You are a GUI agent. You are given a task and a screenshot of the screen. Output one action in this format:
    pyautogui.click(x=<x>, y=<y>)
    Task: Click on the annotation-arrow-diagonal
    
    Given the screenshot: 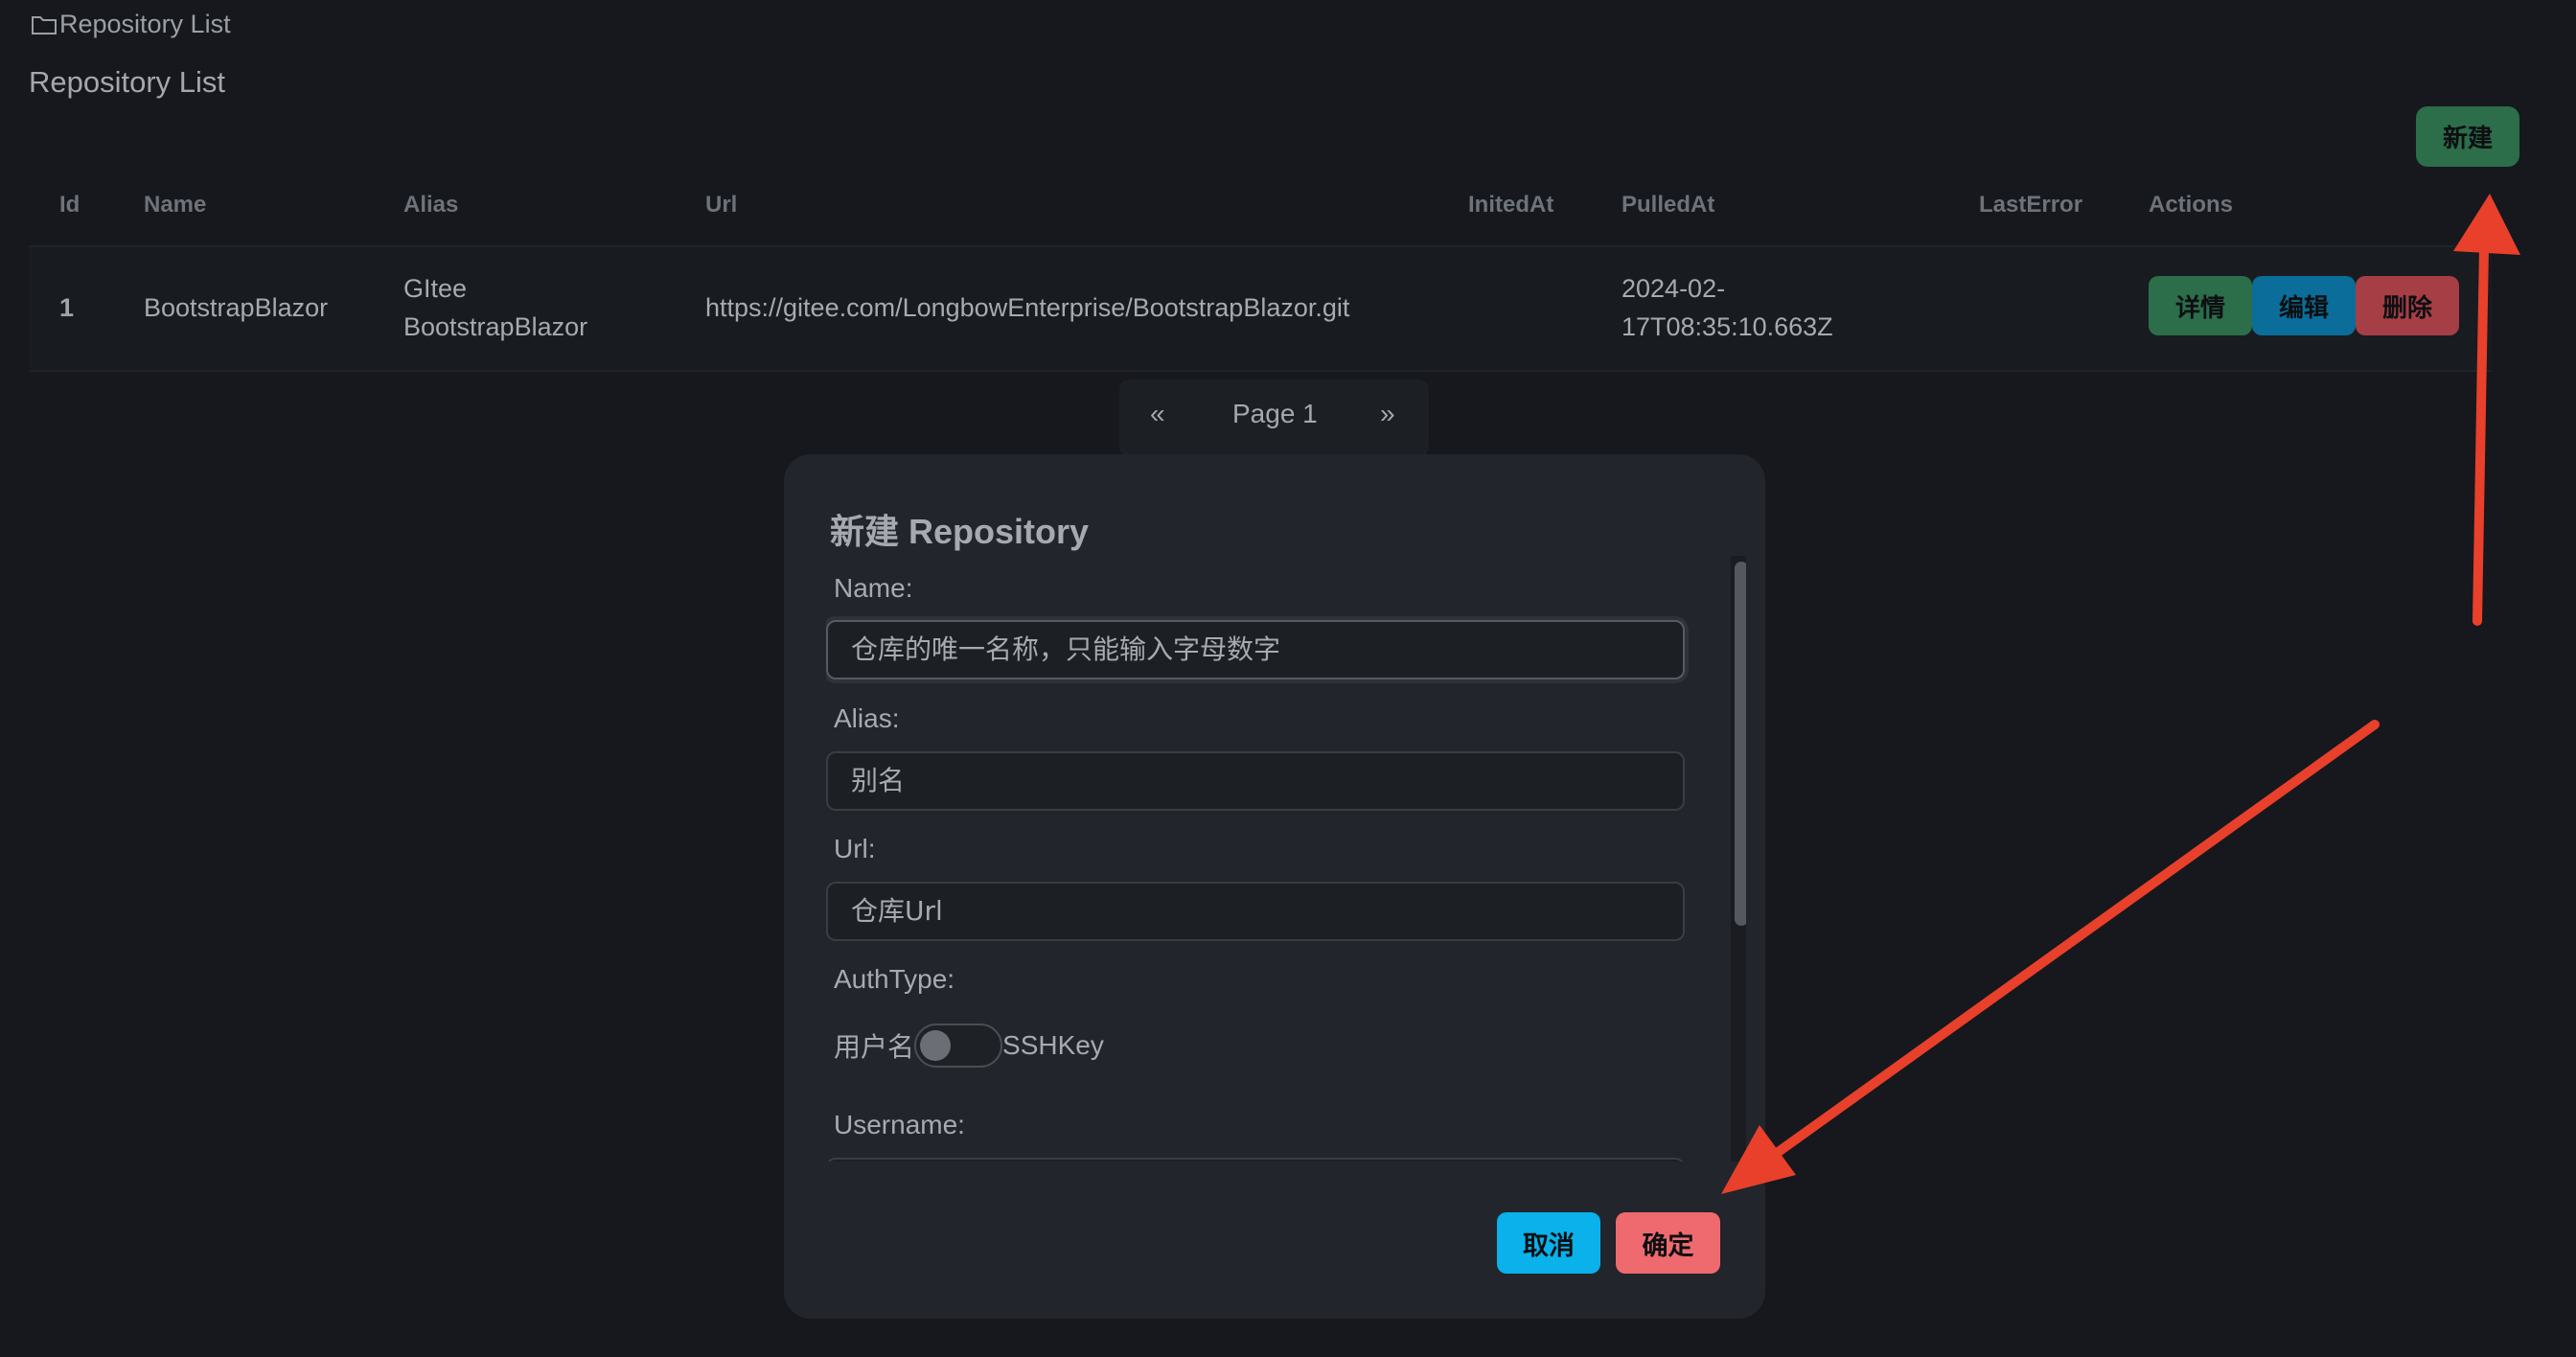 What is the action you would take?
    pyautogui.click(x=2050, y=957)
    